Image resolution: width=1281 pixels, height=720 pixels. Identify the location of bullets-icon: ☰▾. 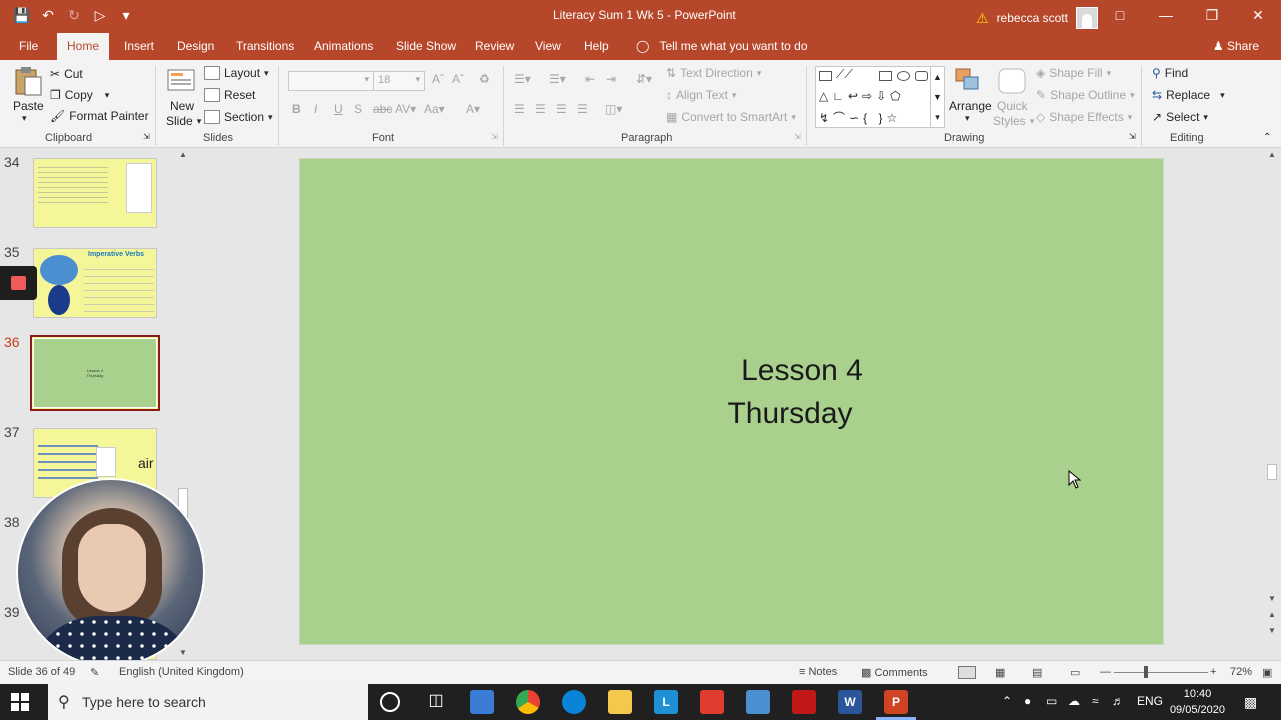
(522, 79).